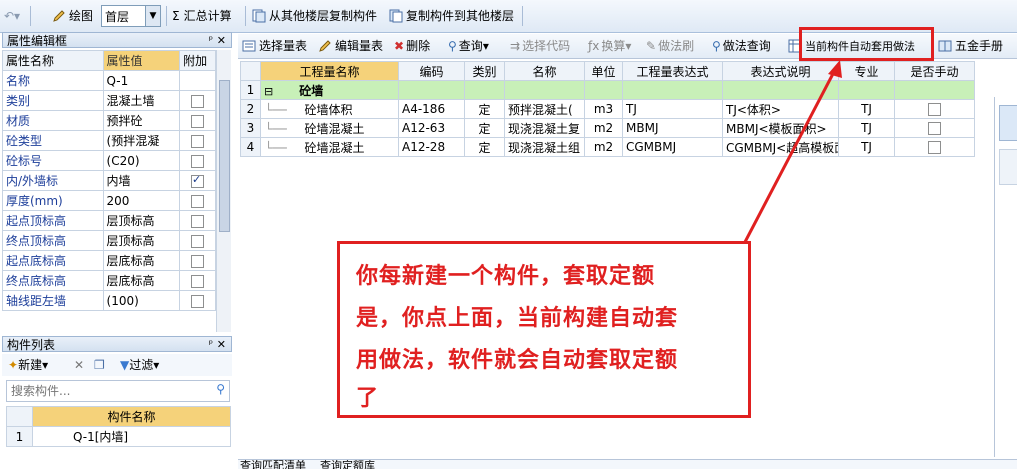 The height and width of the screenshot is (469, 1017). Describe the element at coordinates (368, 398) in the screenshot. I see `annotation-line: 了` at that location.